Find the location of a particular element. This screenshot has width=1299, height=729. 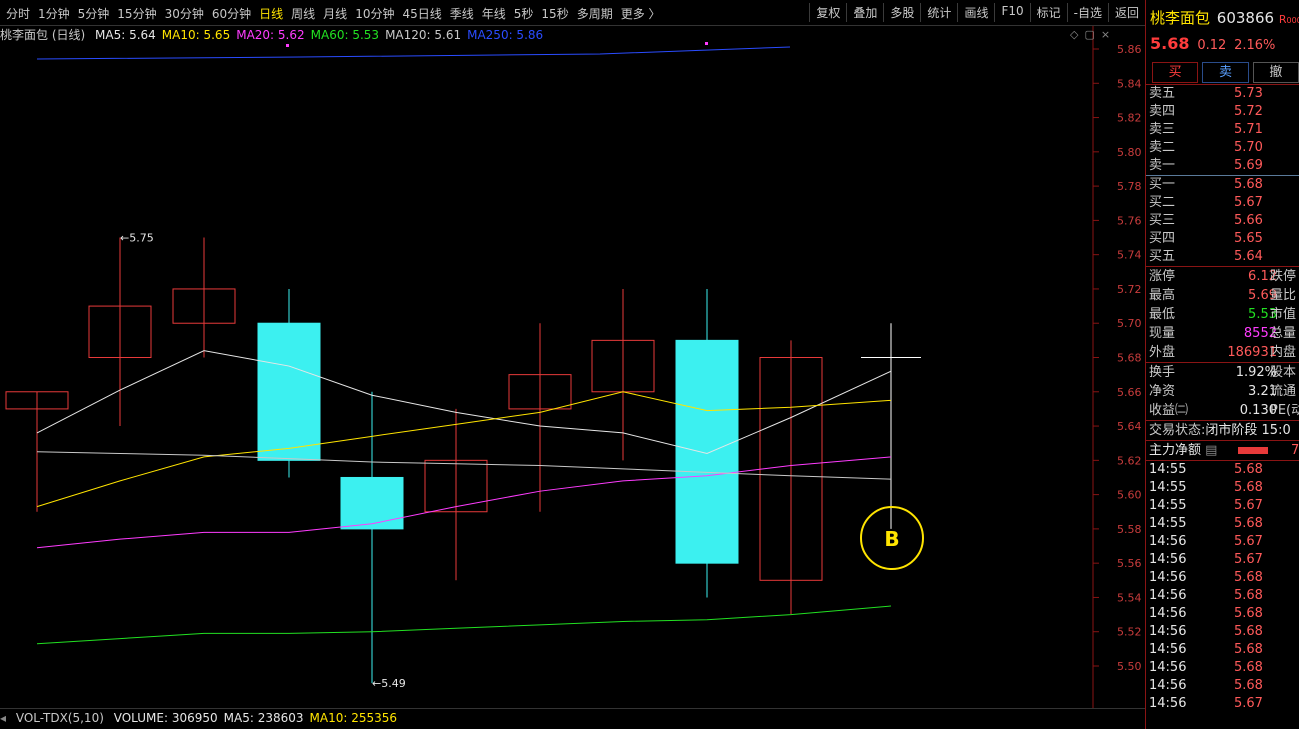

sell-button: 卖 is located at coordinates (1225, 72).